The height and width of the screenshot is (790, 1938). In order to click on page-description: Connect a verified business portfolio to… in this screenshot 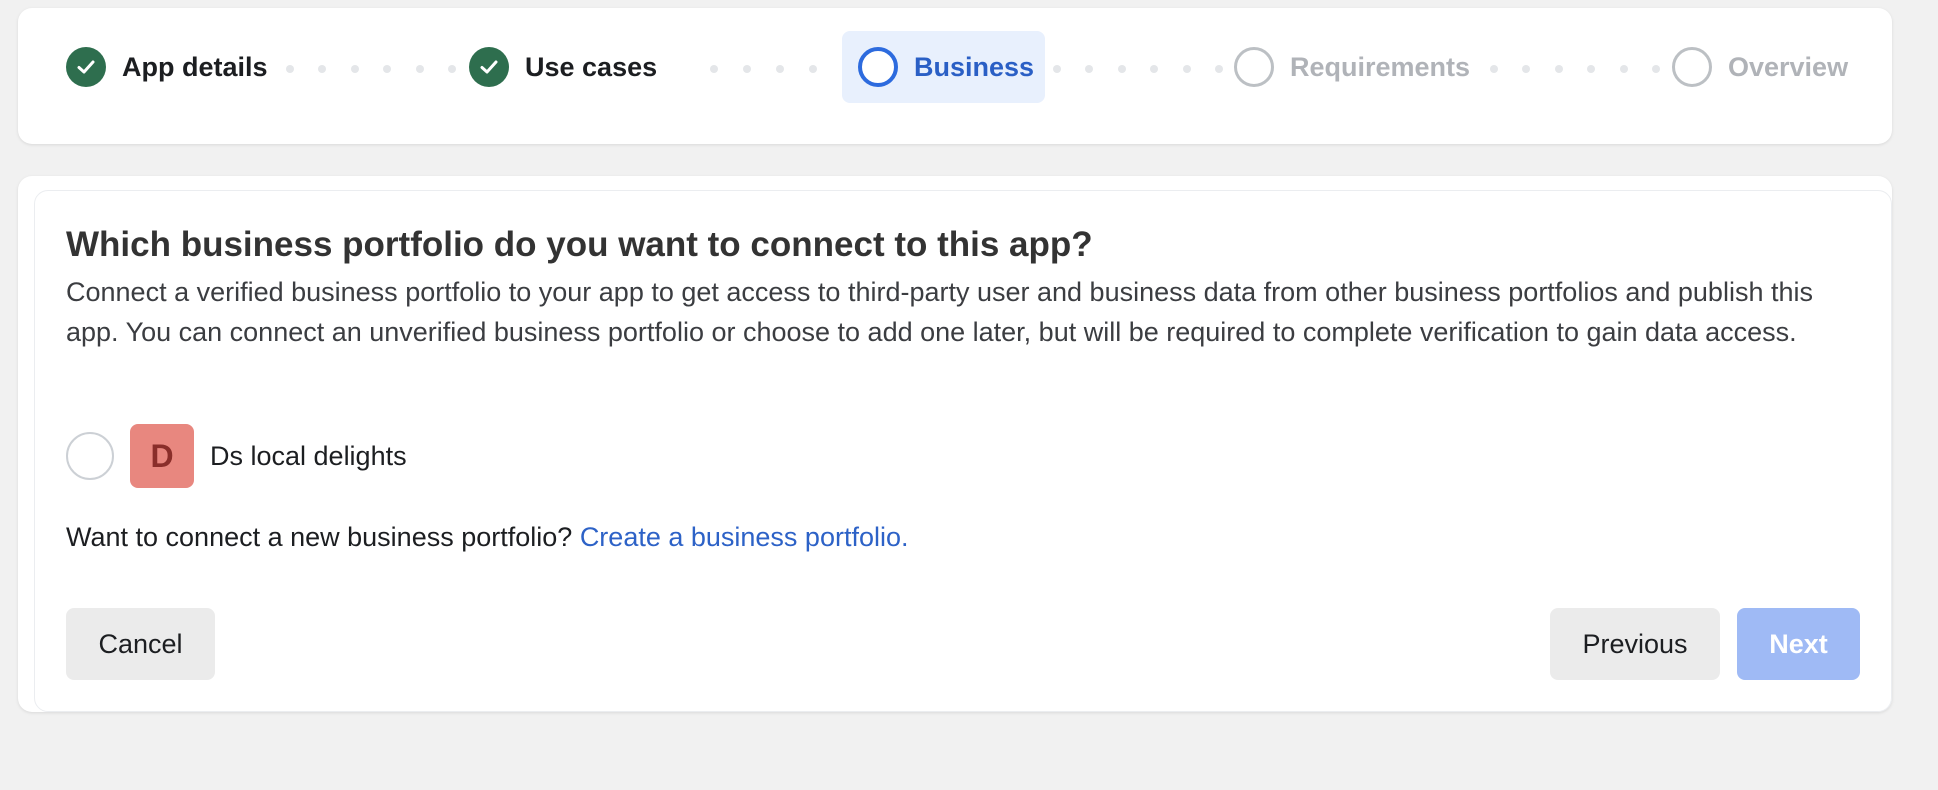, I will do `click(939, 312)`.